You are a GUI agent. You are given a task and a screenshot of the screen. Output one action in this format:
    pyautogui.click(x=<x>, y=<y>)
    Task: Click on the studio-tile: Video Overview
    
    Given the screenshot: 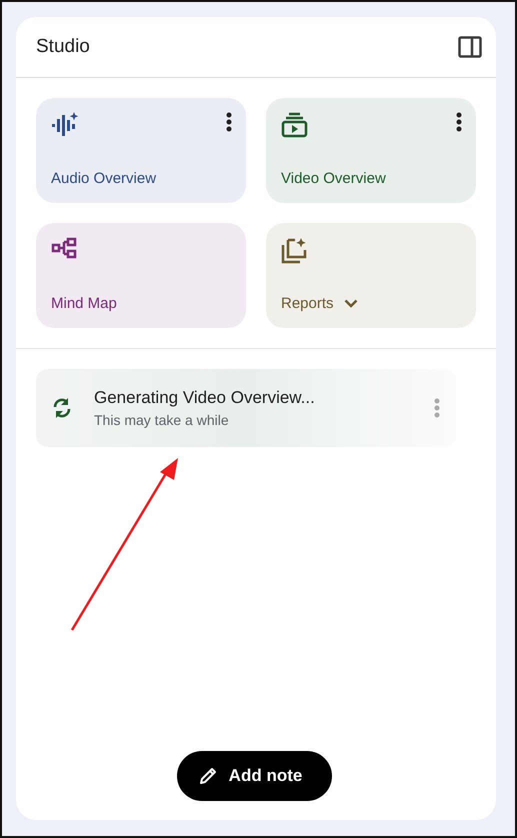 What is the action you would take?
    pyautogui.click(x=371, y=150)
    